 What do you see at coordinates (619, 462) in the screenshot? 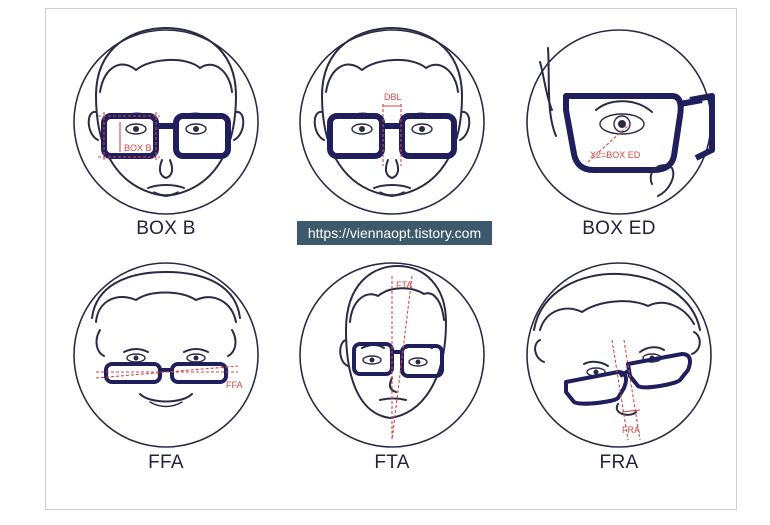
I see `caption-fra: FRA` at bounding box center [619, 462].